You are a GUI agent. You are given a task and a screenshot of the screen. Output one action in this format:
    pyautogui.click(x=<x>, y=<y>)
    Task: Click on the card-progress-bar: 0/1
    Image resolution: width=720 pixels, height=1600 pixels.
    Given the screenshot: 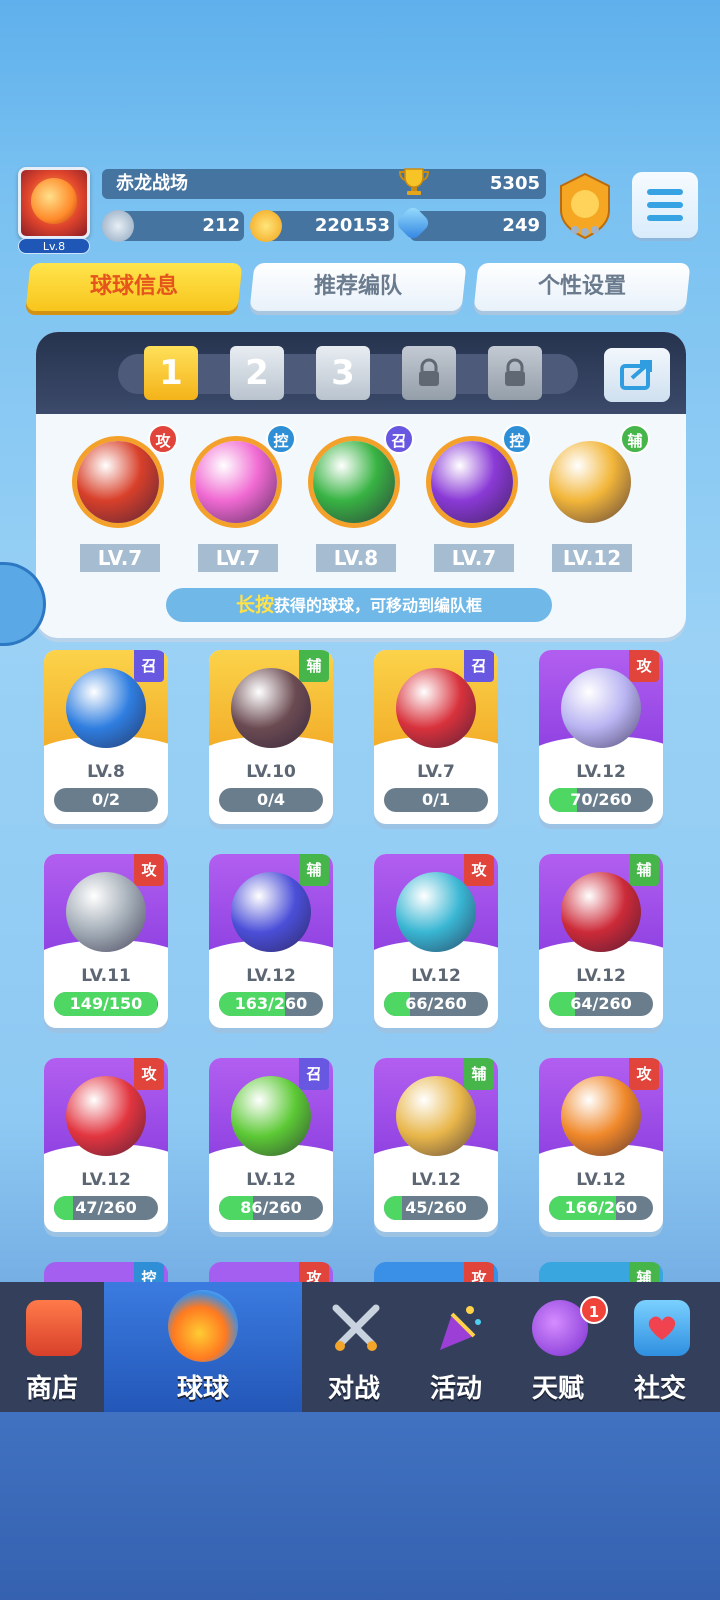 What is the action you would take?
    pyautogui.click(x=436, y=800)
    